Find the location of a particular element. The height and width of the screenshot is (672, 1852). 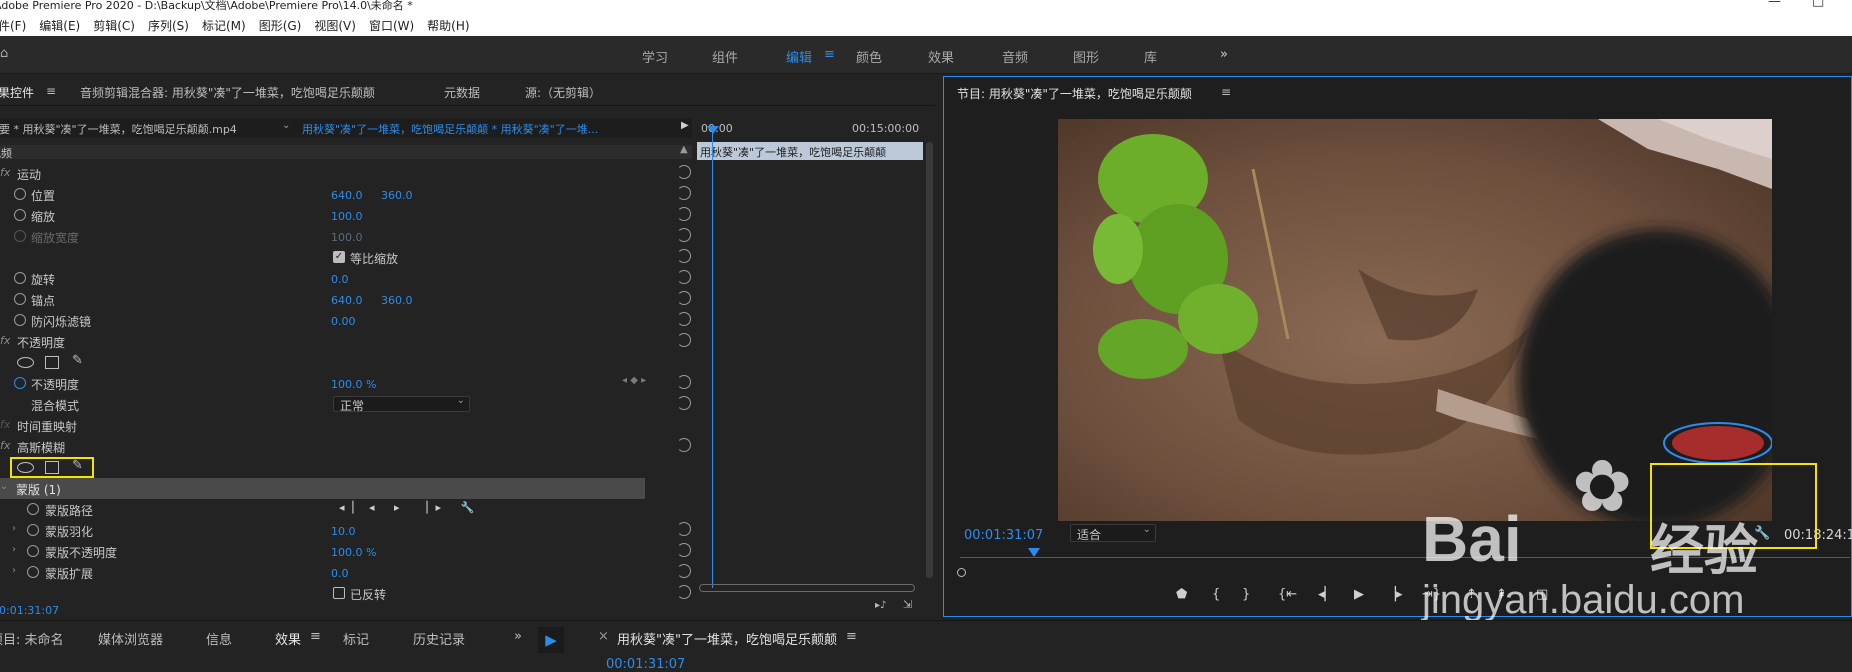

menu-clip: 剪辑(C) is located at coordinates (114, 25).